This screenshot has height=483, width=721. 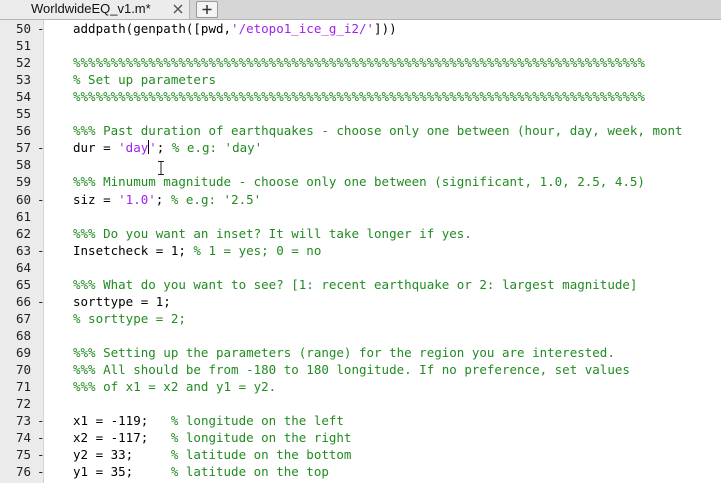 I want to click on code-comment: %%% of x1 = x2 and y1 = y2., so click(x=175, y=387).